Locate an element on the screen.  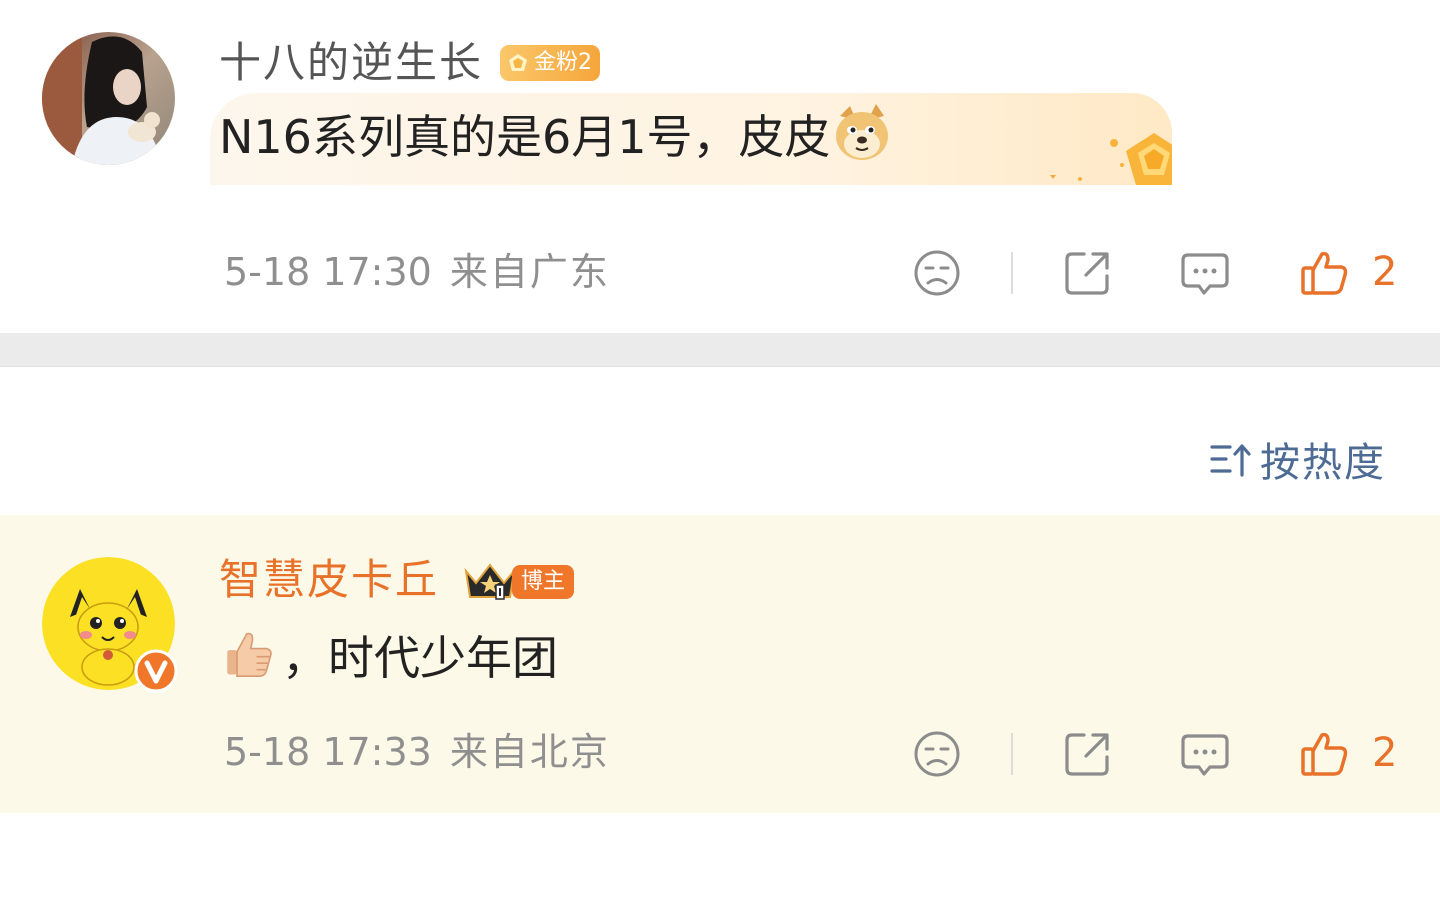
comment-text-body: N16系列真的是6月1号，皮皮 is located at coordinates (525, 137).